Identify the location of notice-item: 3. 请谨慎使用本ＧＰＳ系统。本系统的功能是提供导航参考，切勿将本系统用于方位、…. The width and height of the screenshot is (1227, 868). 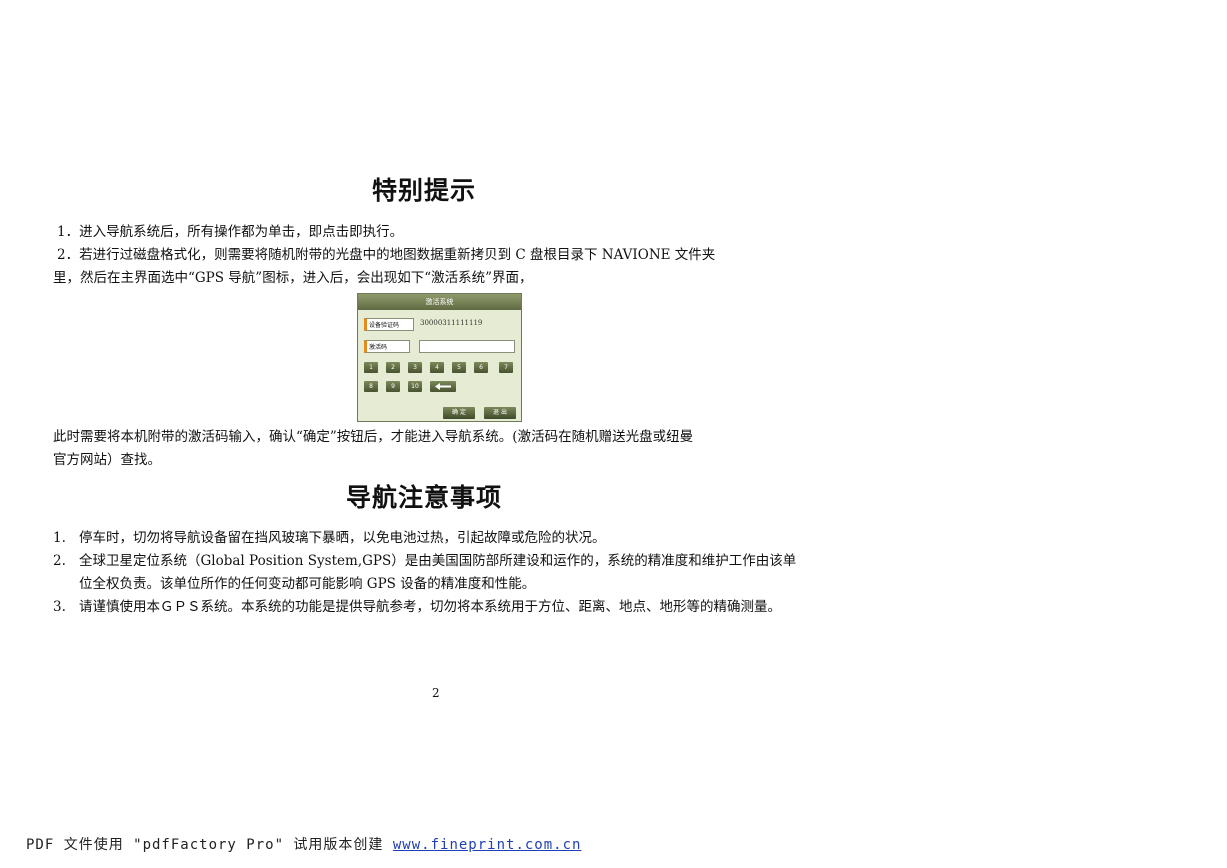
(425, 607).